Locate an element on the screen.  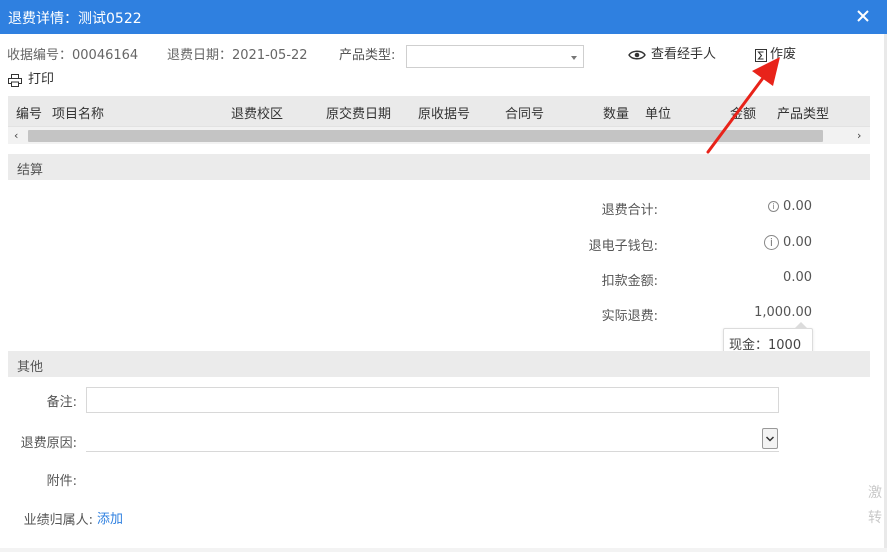
remark-label: 备注: is located at coordinates (61, 402).